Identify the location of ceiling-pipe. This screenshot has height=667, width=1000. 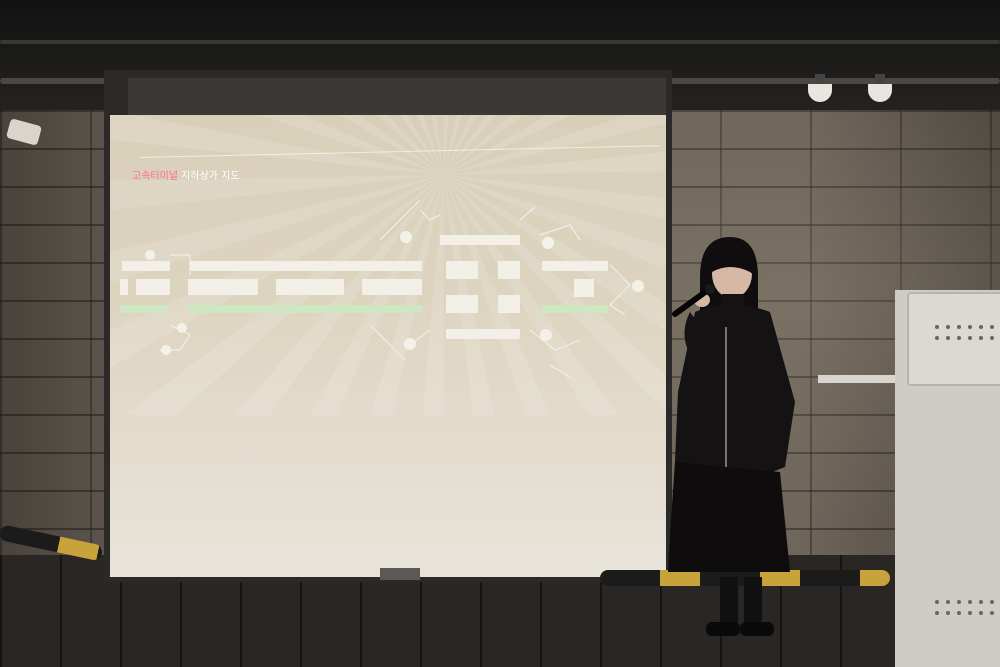
(500, 42).